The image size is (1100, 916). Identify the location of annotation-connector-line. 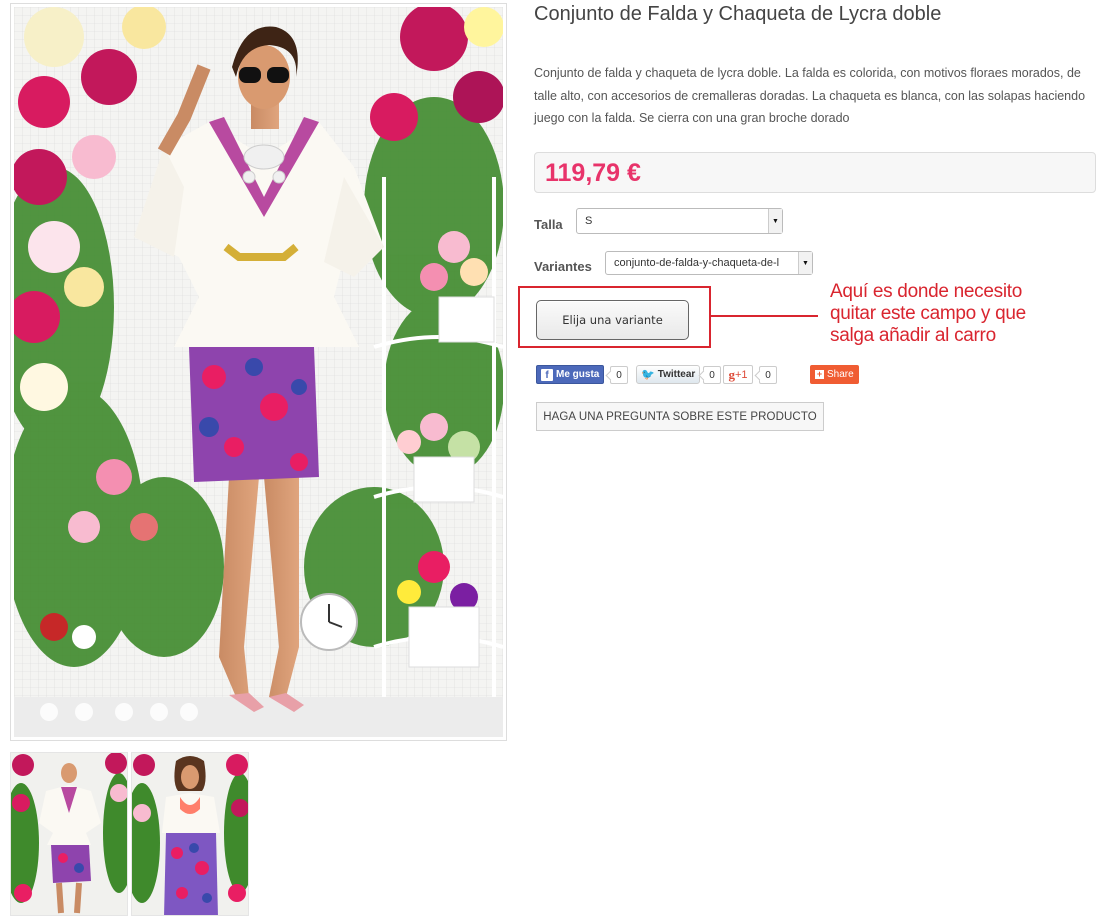
(764, 316).